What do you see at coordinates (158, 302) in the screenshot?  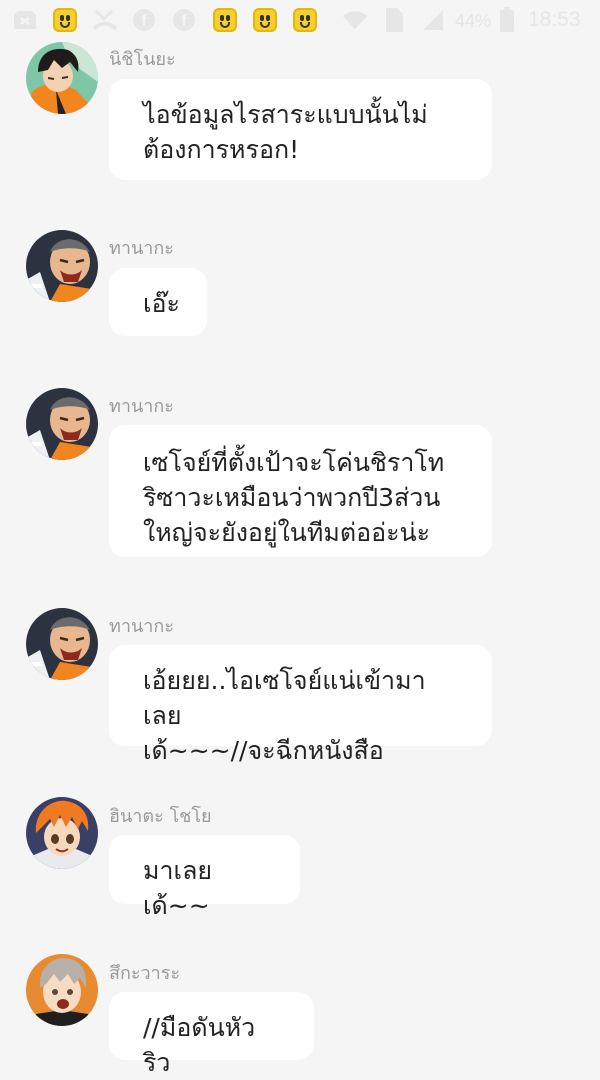 I see `message-bubble: เอ๊ะ` at bounding box center [158, 302].